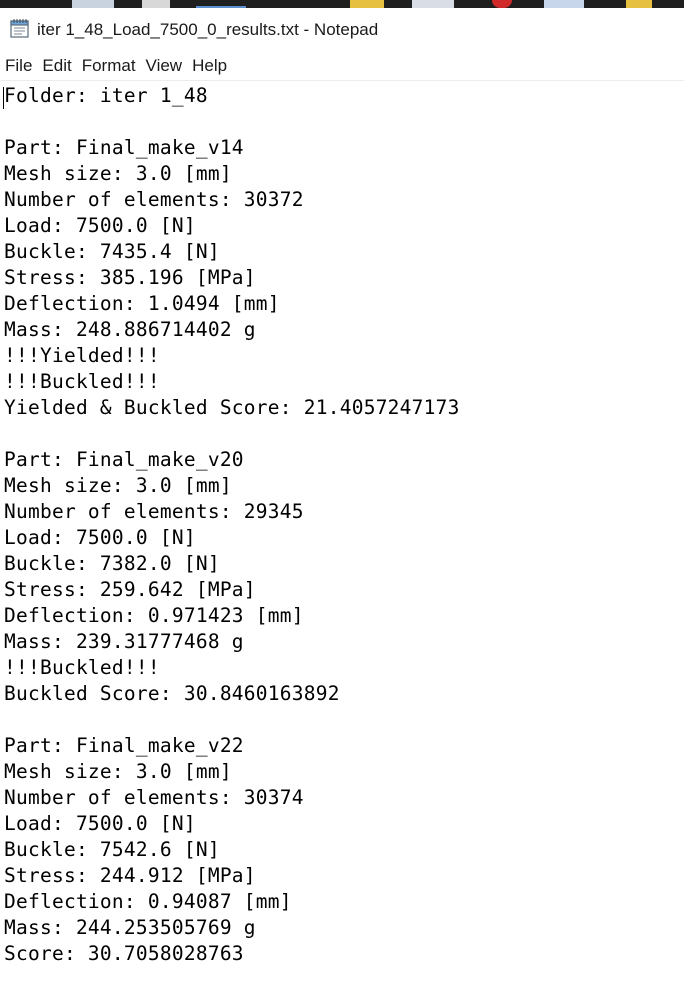  What do you see at coordinates (112, 251) in the screenshot?
I see `text-line: Buckle: 7435.4 [N]` at bounding box center [112, 251].